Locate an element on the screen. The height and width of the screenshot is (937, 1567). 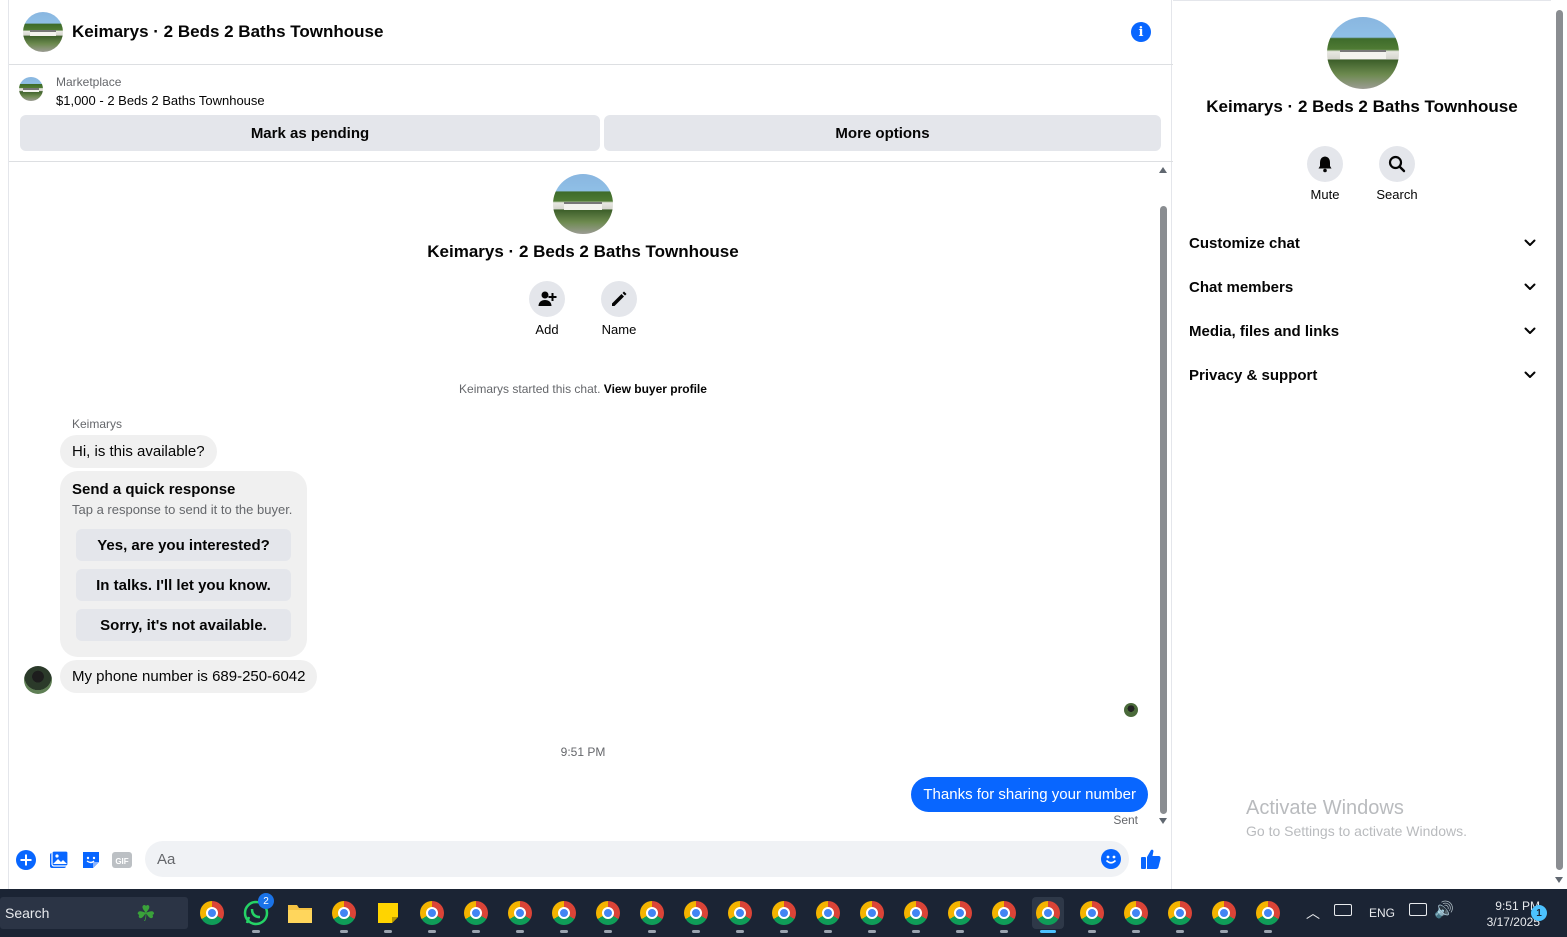
rename-button is located at coordinates (619, 299).